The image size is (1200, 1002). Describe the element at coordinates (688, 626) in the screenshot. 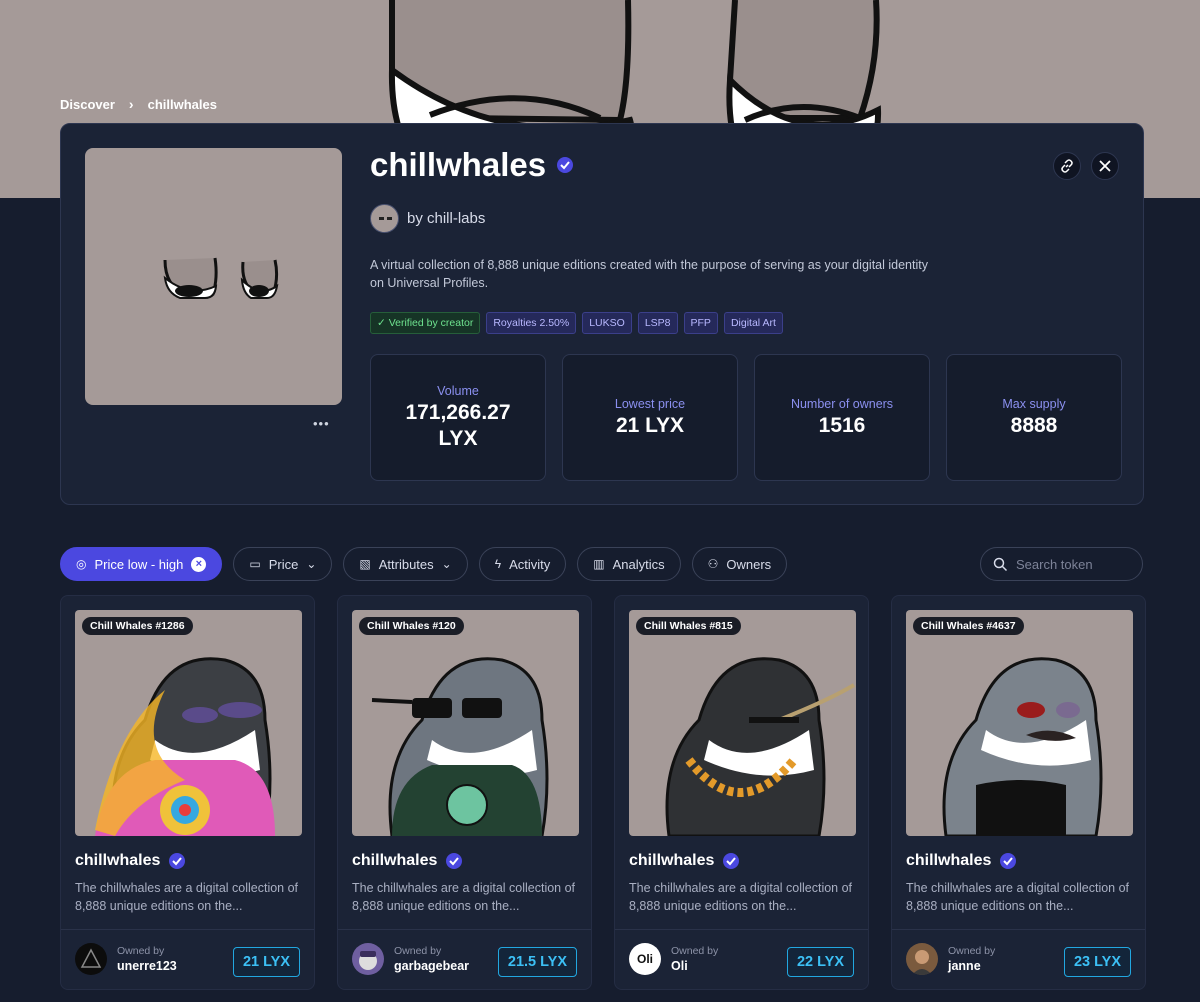

I see `token-id-badge: Chill Whales #815` at that location.